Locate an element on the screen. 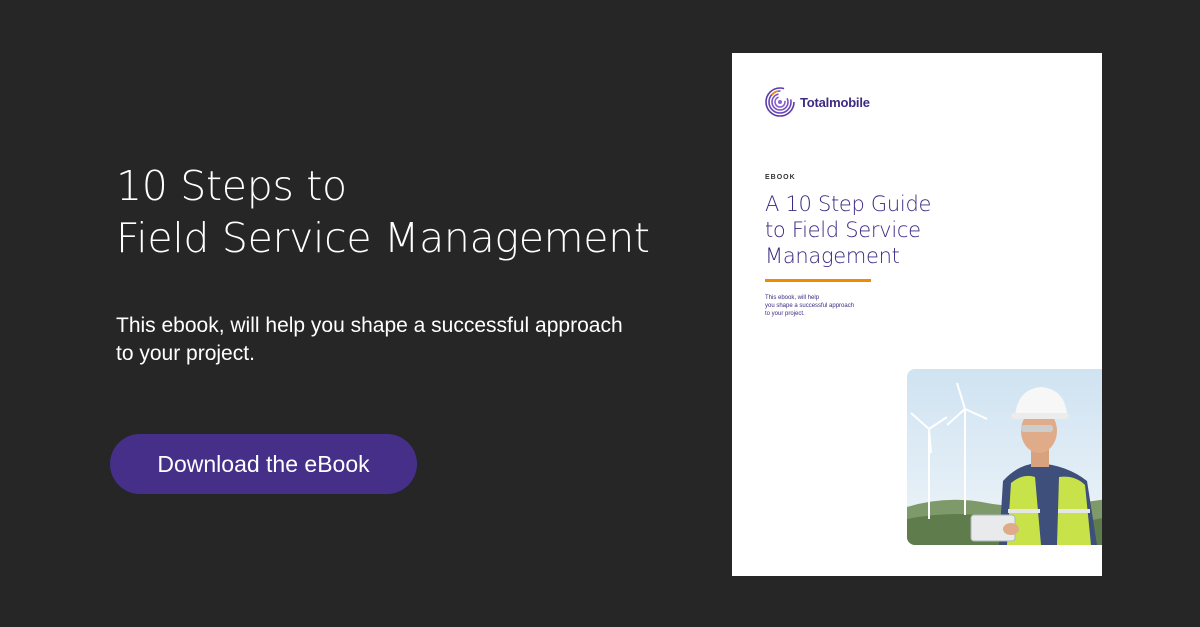  field-worker-photo is located at coordinates (1004, 457).